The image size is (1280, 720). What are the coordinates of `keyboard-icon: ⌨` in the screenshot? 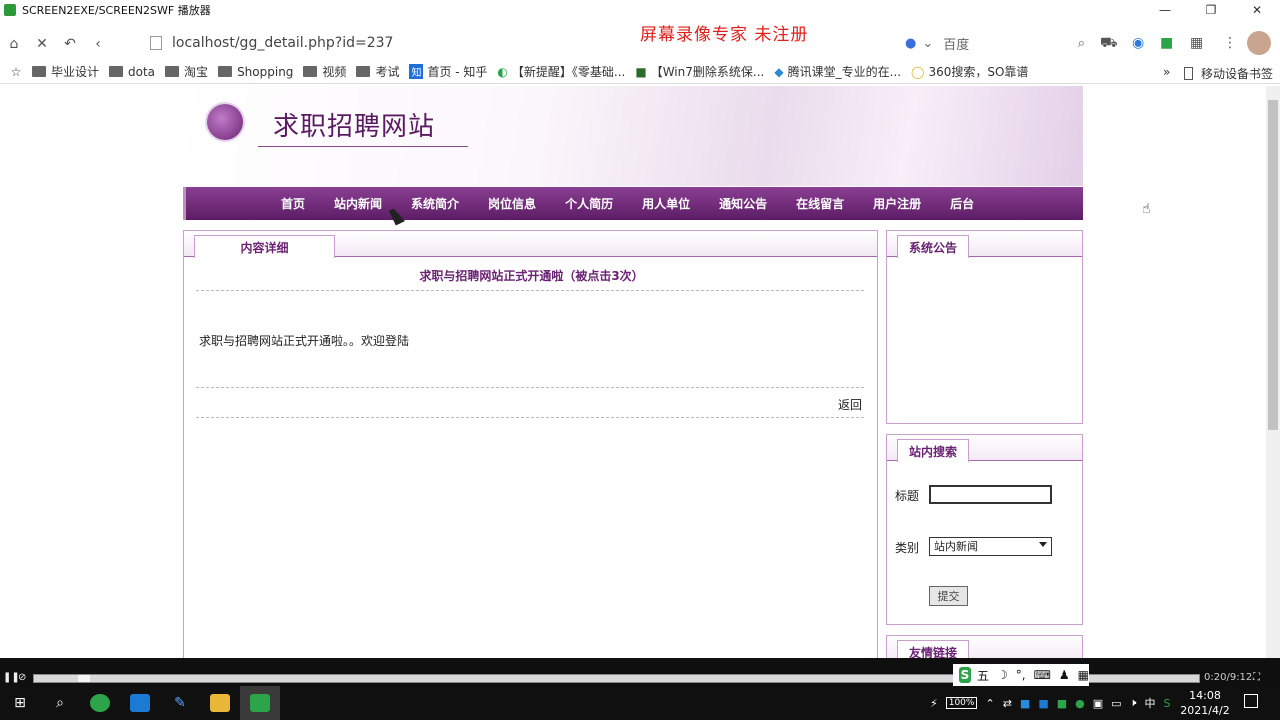 It's located at (1042, 675).